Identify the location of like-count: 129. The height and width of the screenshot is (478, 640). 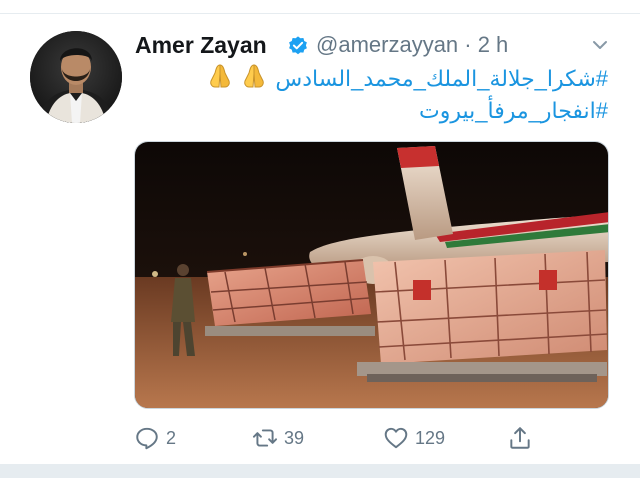
(430, 437).